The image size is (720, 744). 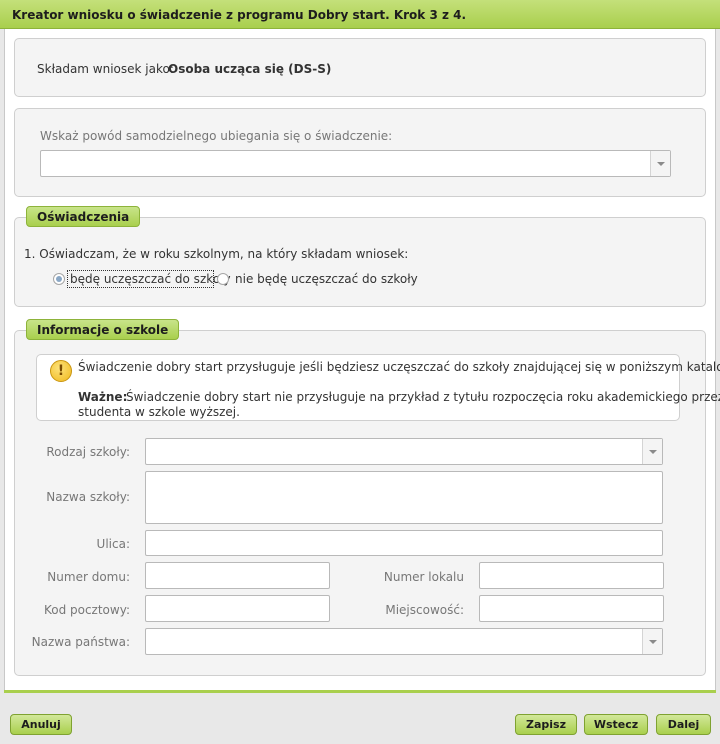 What do you see at coordinates (88, 577) in the screenshot?
I see `house-number-label: Numer domu:` at bounding box center [88, 577].